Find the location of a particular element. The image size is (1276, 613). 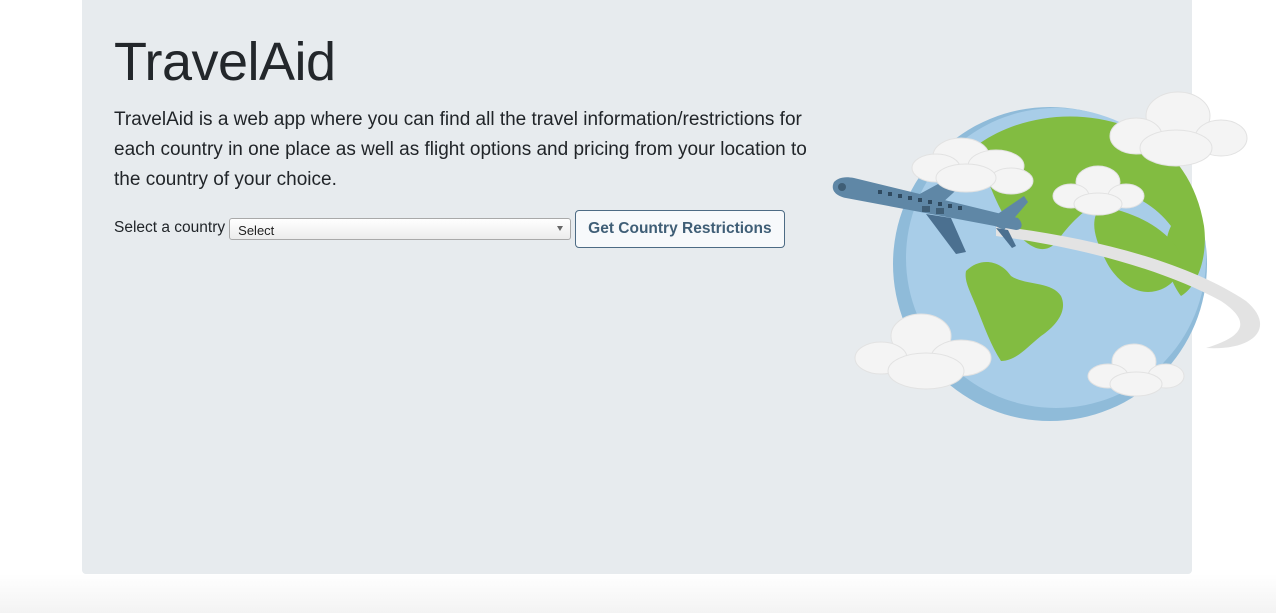

country-select-value: Select is located at coordinates (256, 230).